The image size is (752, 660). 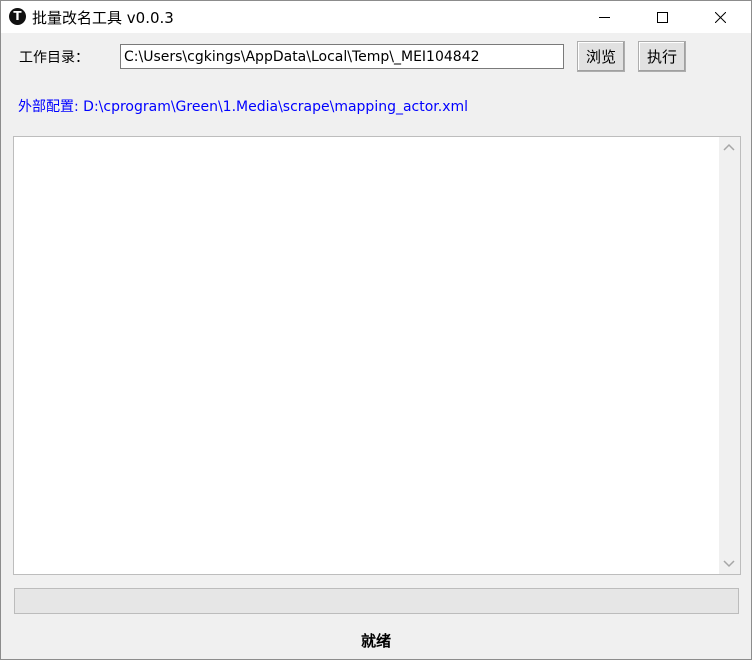 I want to click on close-icon, so click(x=720, y=17).